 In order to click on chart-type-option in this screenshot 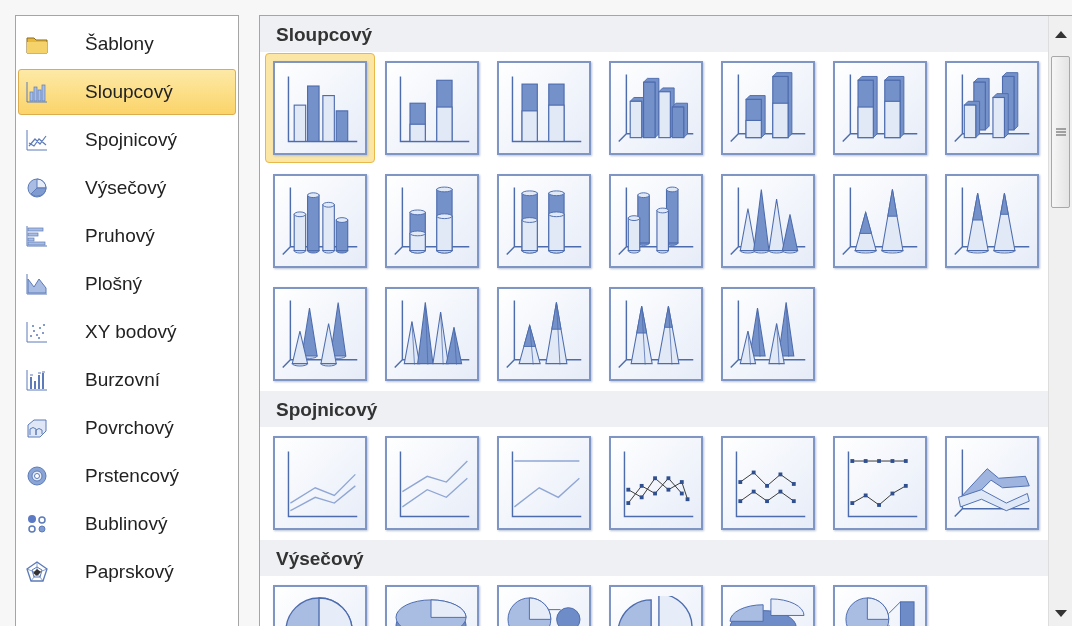, I will do `click(320, 108)`.